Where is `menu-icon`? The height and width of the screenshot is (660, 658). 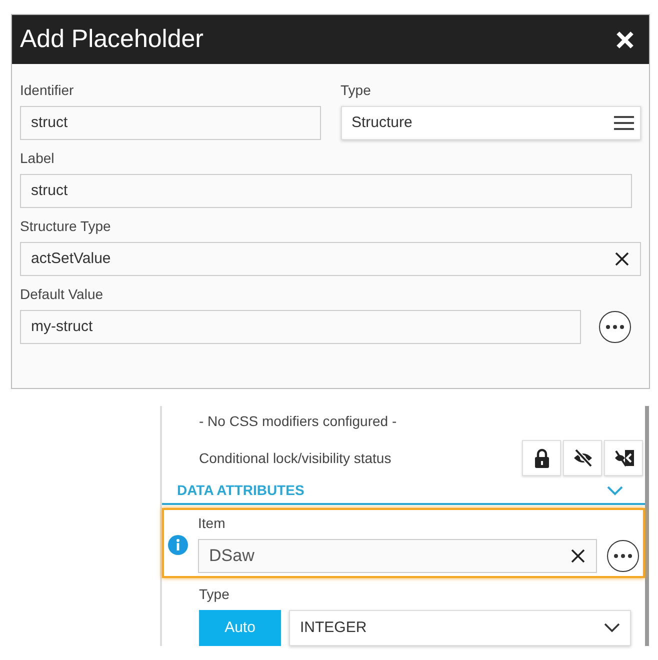 menu-icon is located at coordinates (624, 123).